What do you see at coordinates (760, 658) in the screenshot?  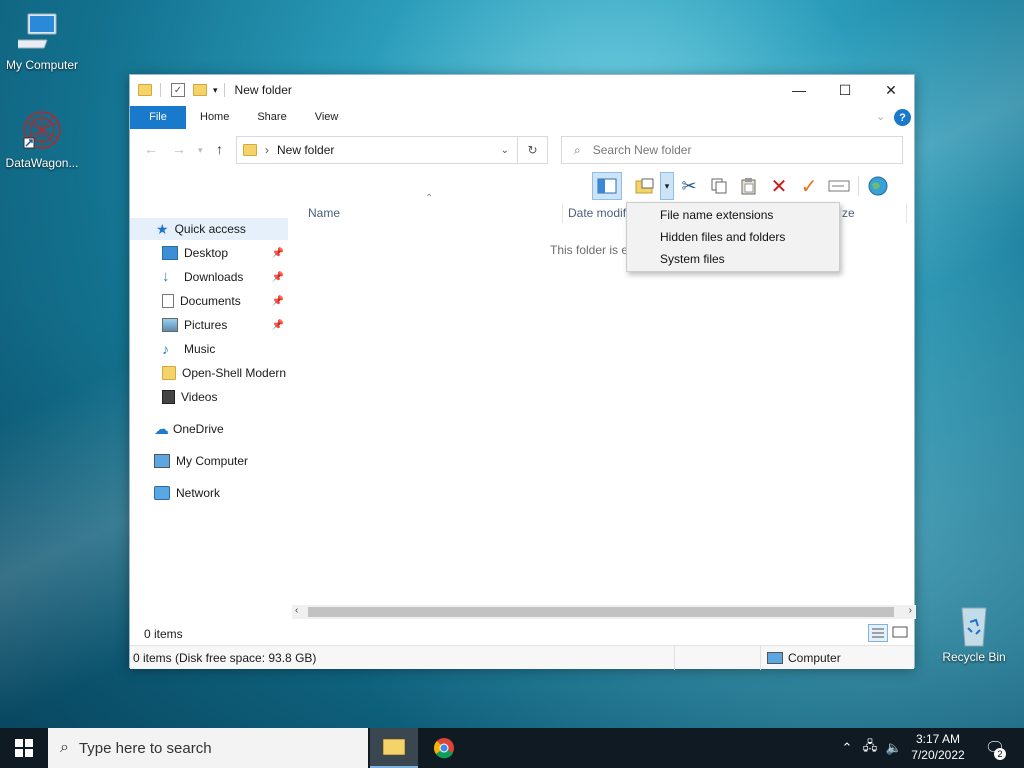 I see `divider` at bounding box center [760, 658].